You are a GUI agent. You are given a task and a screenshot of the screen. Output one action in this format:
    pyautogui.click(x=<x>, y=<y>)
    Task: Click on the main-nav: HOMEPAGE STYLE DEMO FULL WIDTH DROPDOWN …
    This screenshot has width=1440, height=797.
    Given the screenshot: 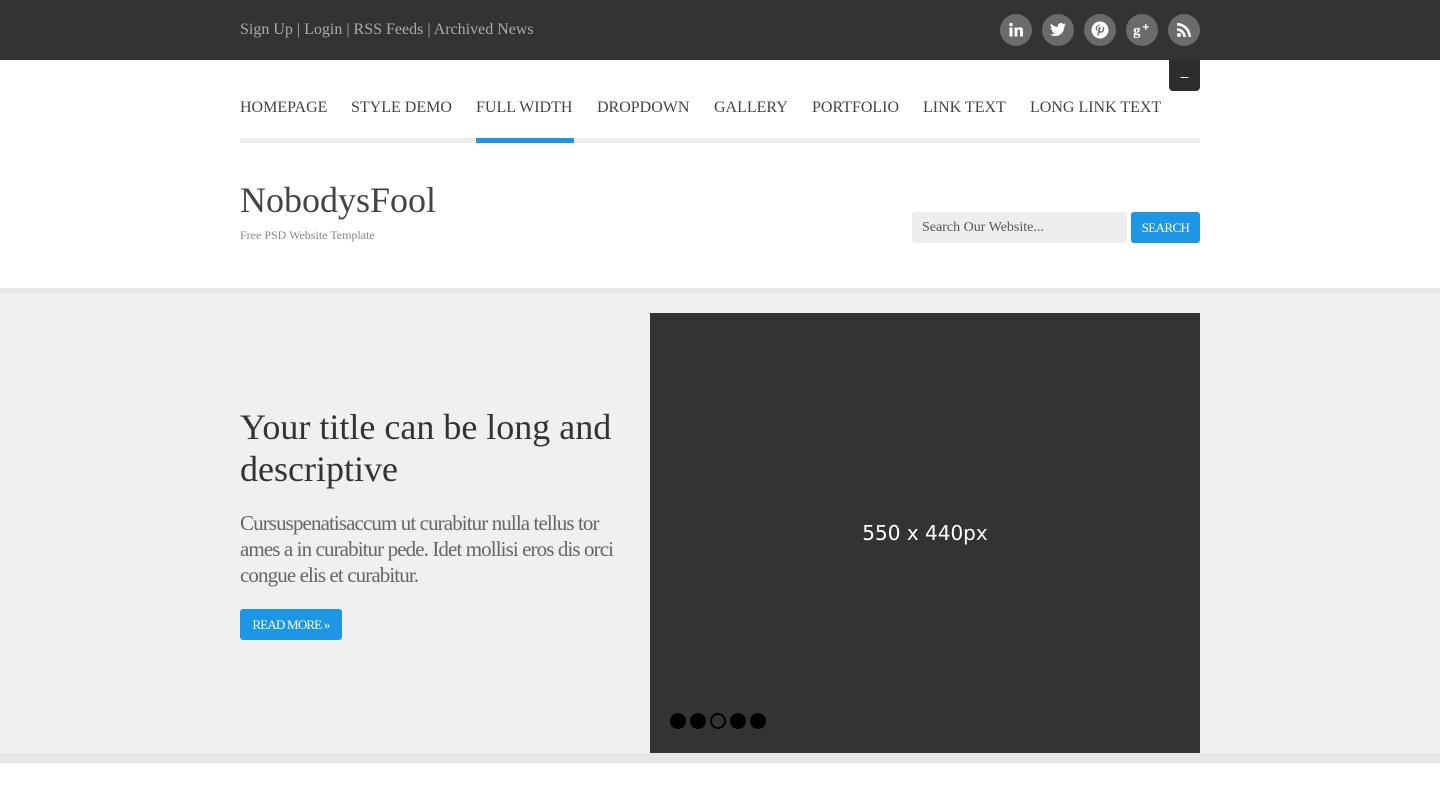 What is the action you would take?
    pyautogui.click(x=720, y=120)
    